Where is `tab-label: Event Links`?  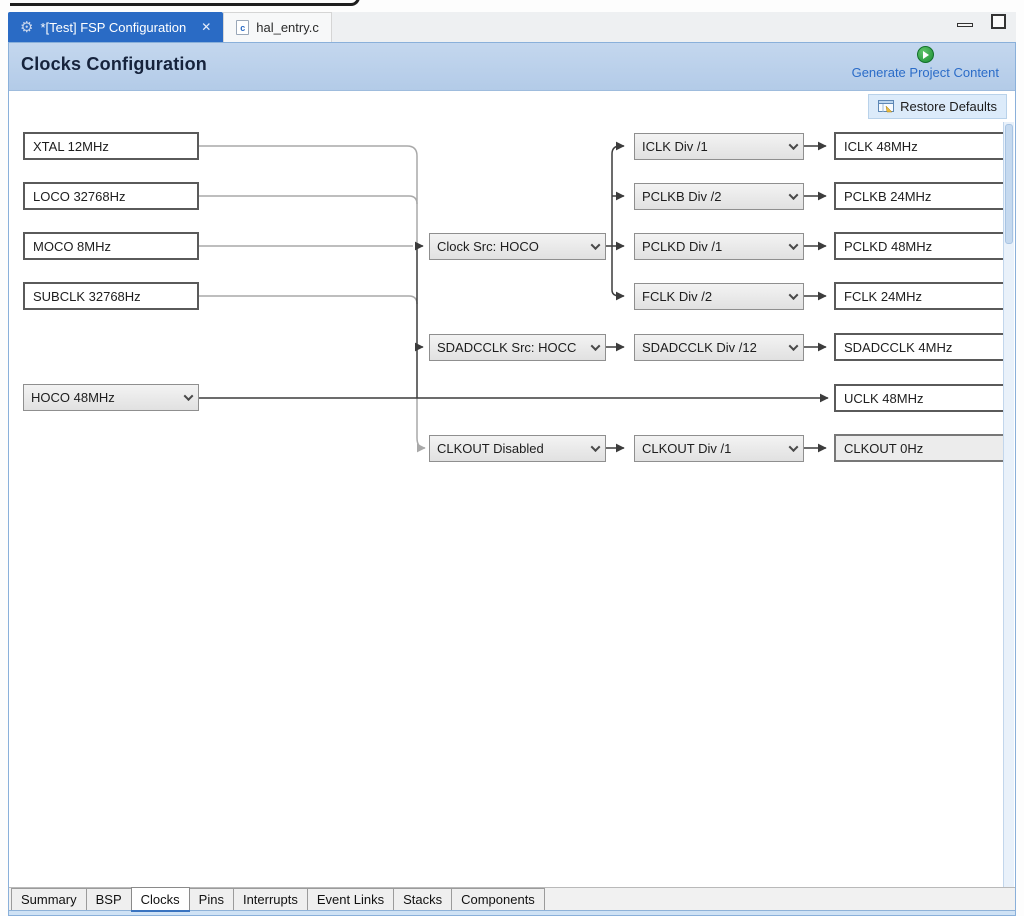 tab-label: Event Links is located at coordinates (350, 899).